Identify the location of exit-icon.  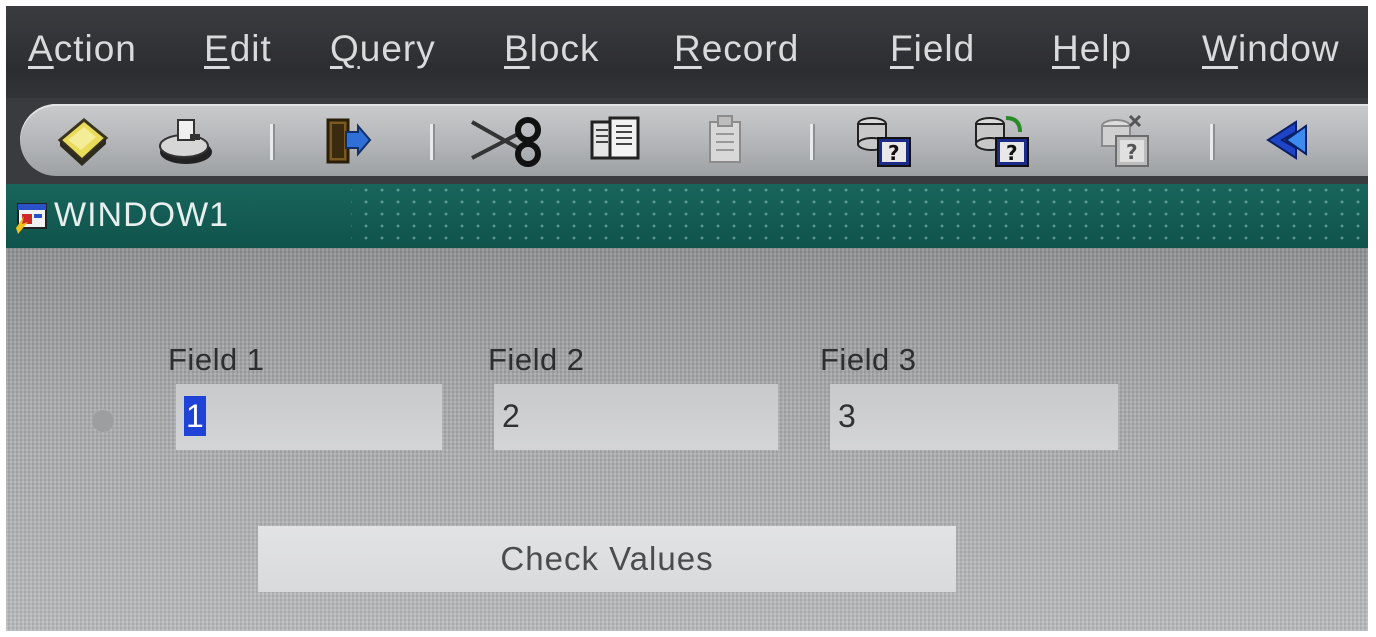
(345, 141).